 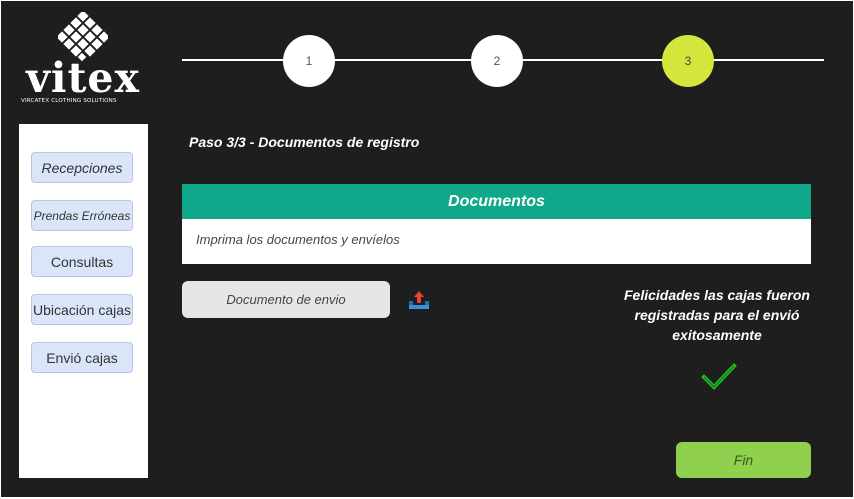 What do you see at coordinates (496, 241) in the screenshot?
I see `documents-panel: Imprima los documentos y envíelos` at bounding box center [496, 241].